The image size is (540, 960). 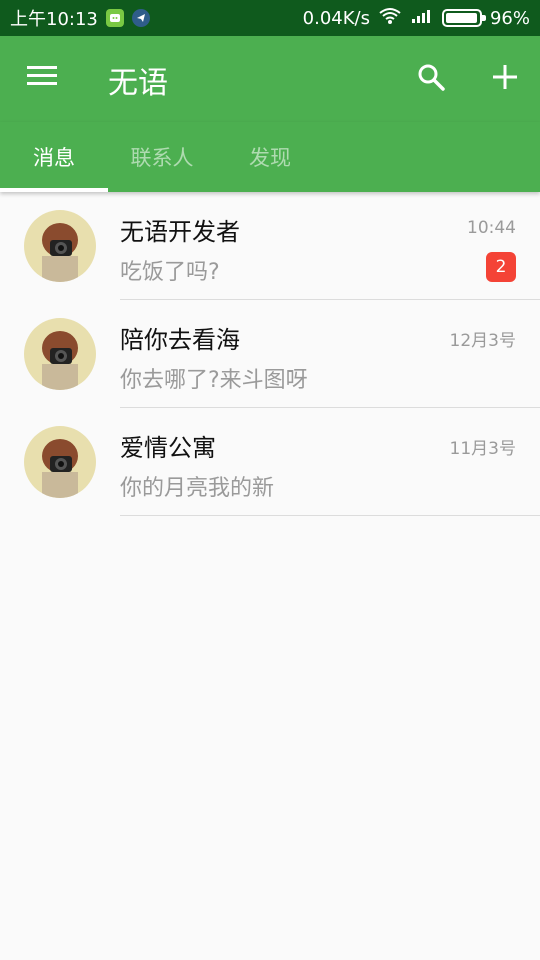 What do you see at coordinates (509, 18) in the screenshot?
I see `battery-percent: 96%` at bounding box center [509, 18].